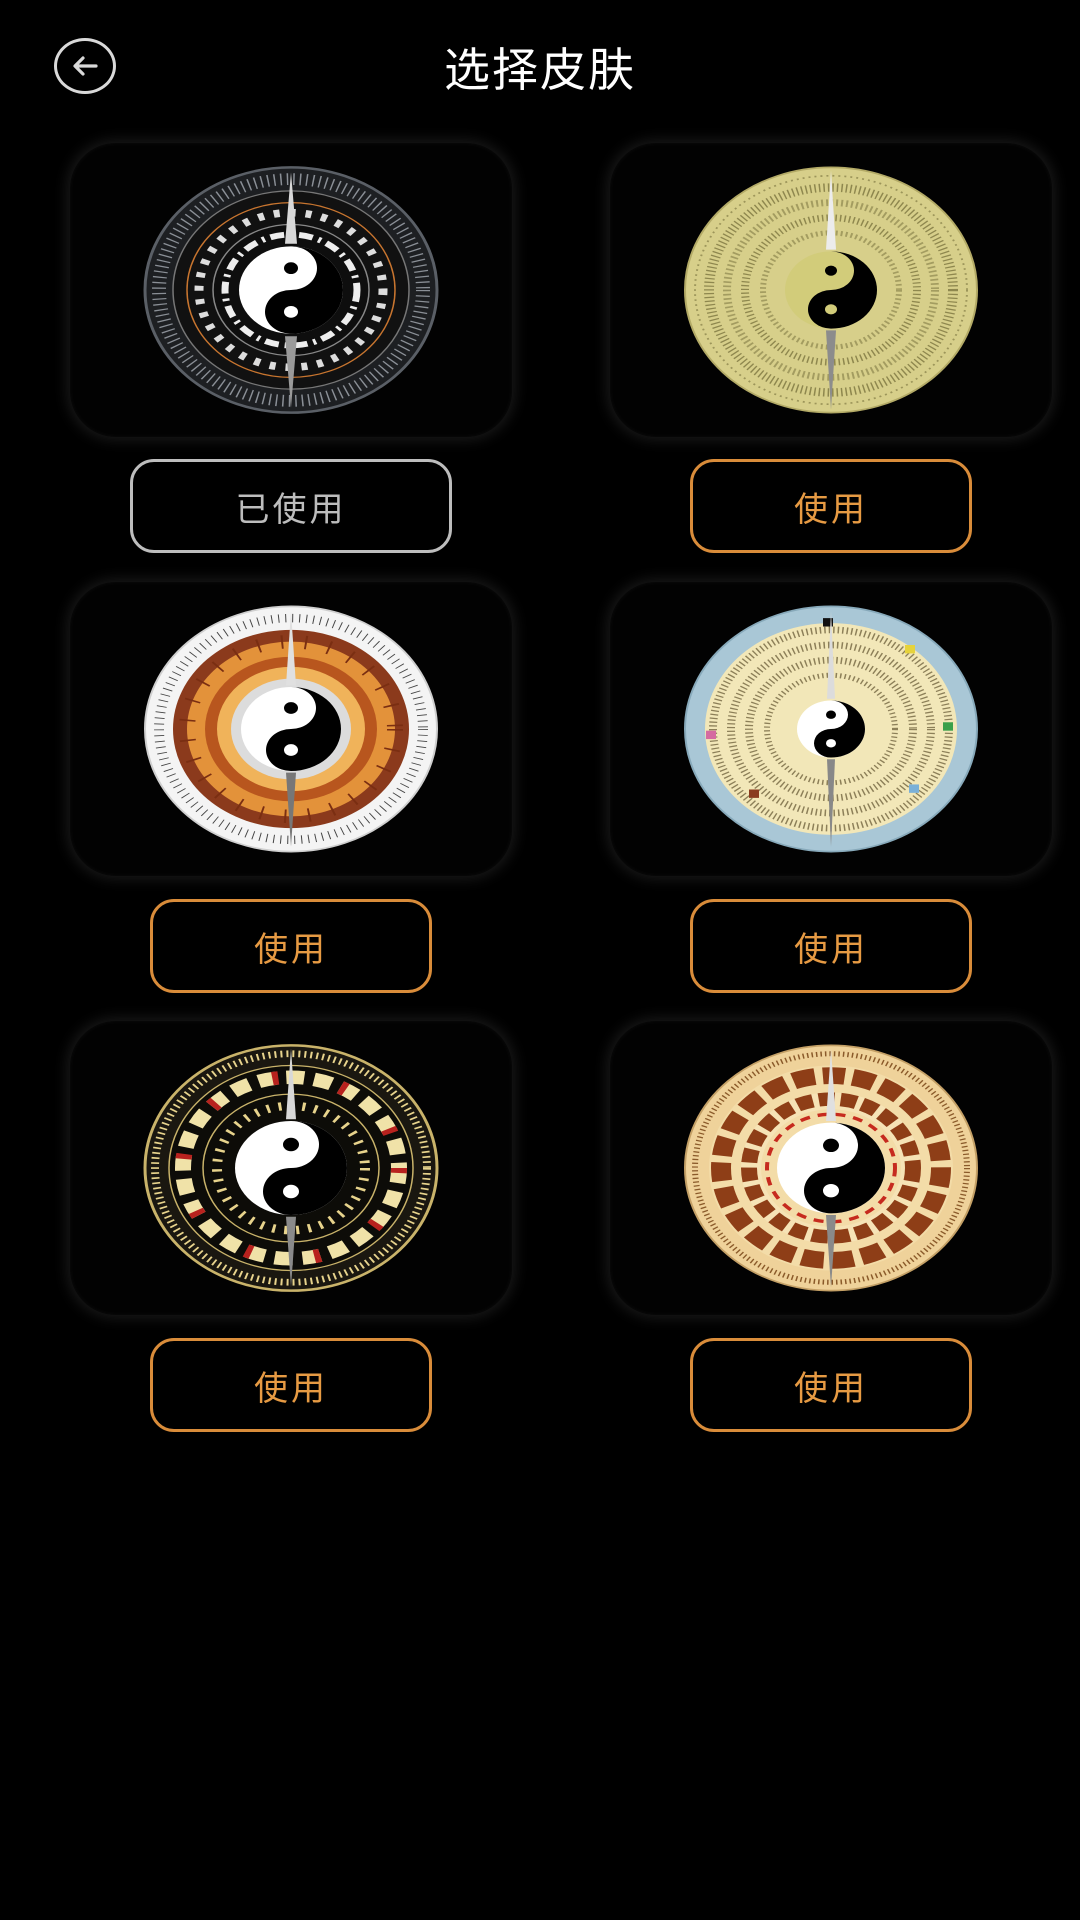 This screenshot has height=1920, width=1080. I want to click on skin-use-button-white-orange: 使用, so click(291, 946).